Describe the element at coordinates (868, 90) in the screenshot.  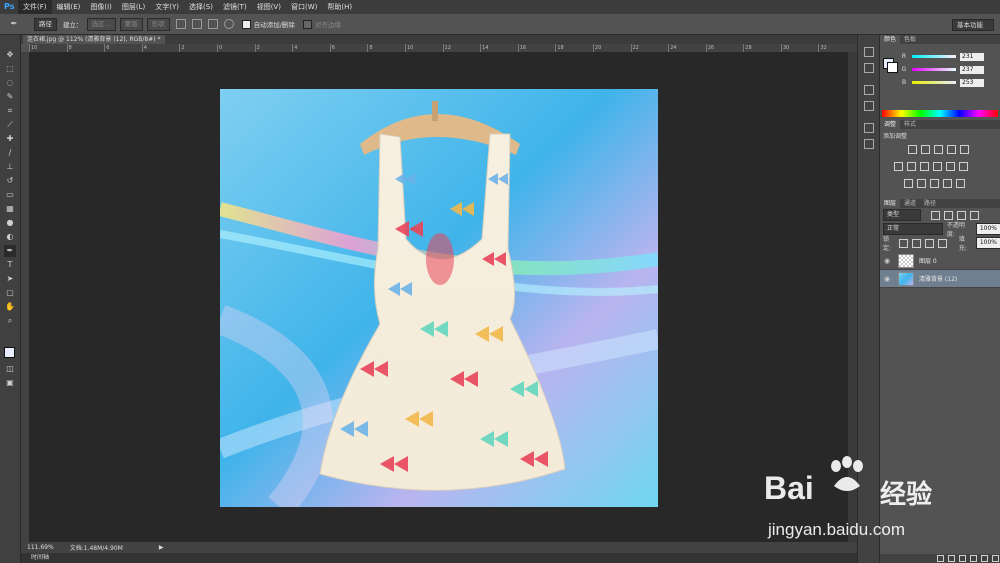
I see `info-panel-icon` at that location.